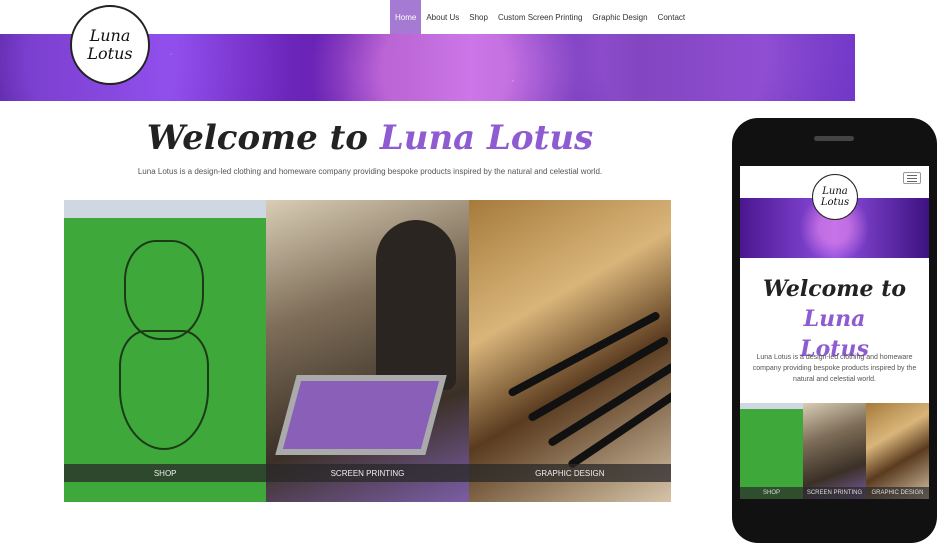 This screenshot has height=550, width=950. What do you see at coordinates (361, 415) in the screenshot?
I see `print-screen-image` at bounding box center [361, 415].